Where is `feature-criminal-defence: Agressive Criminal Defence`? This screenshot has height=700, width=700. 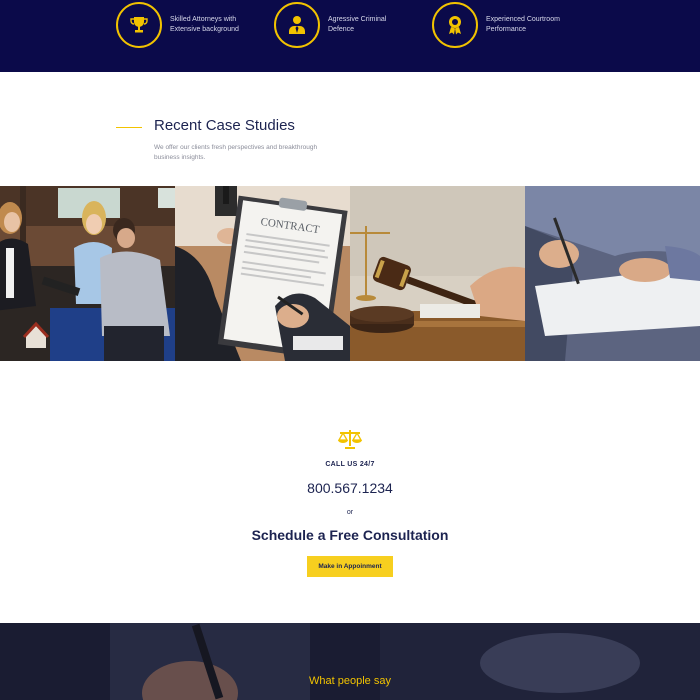
feature-criminal-defence: Agressive Criminal Defence is located at coordinates (341, 25).